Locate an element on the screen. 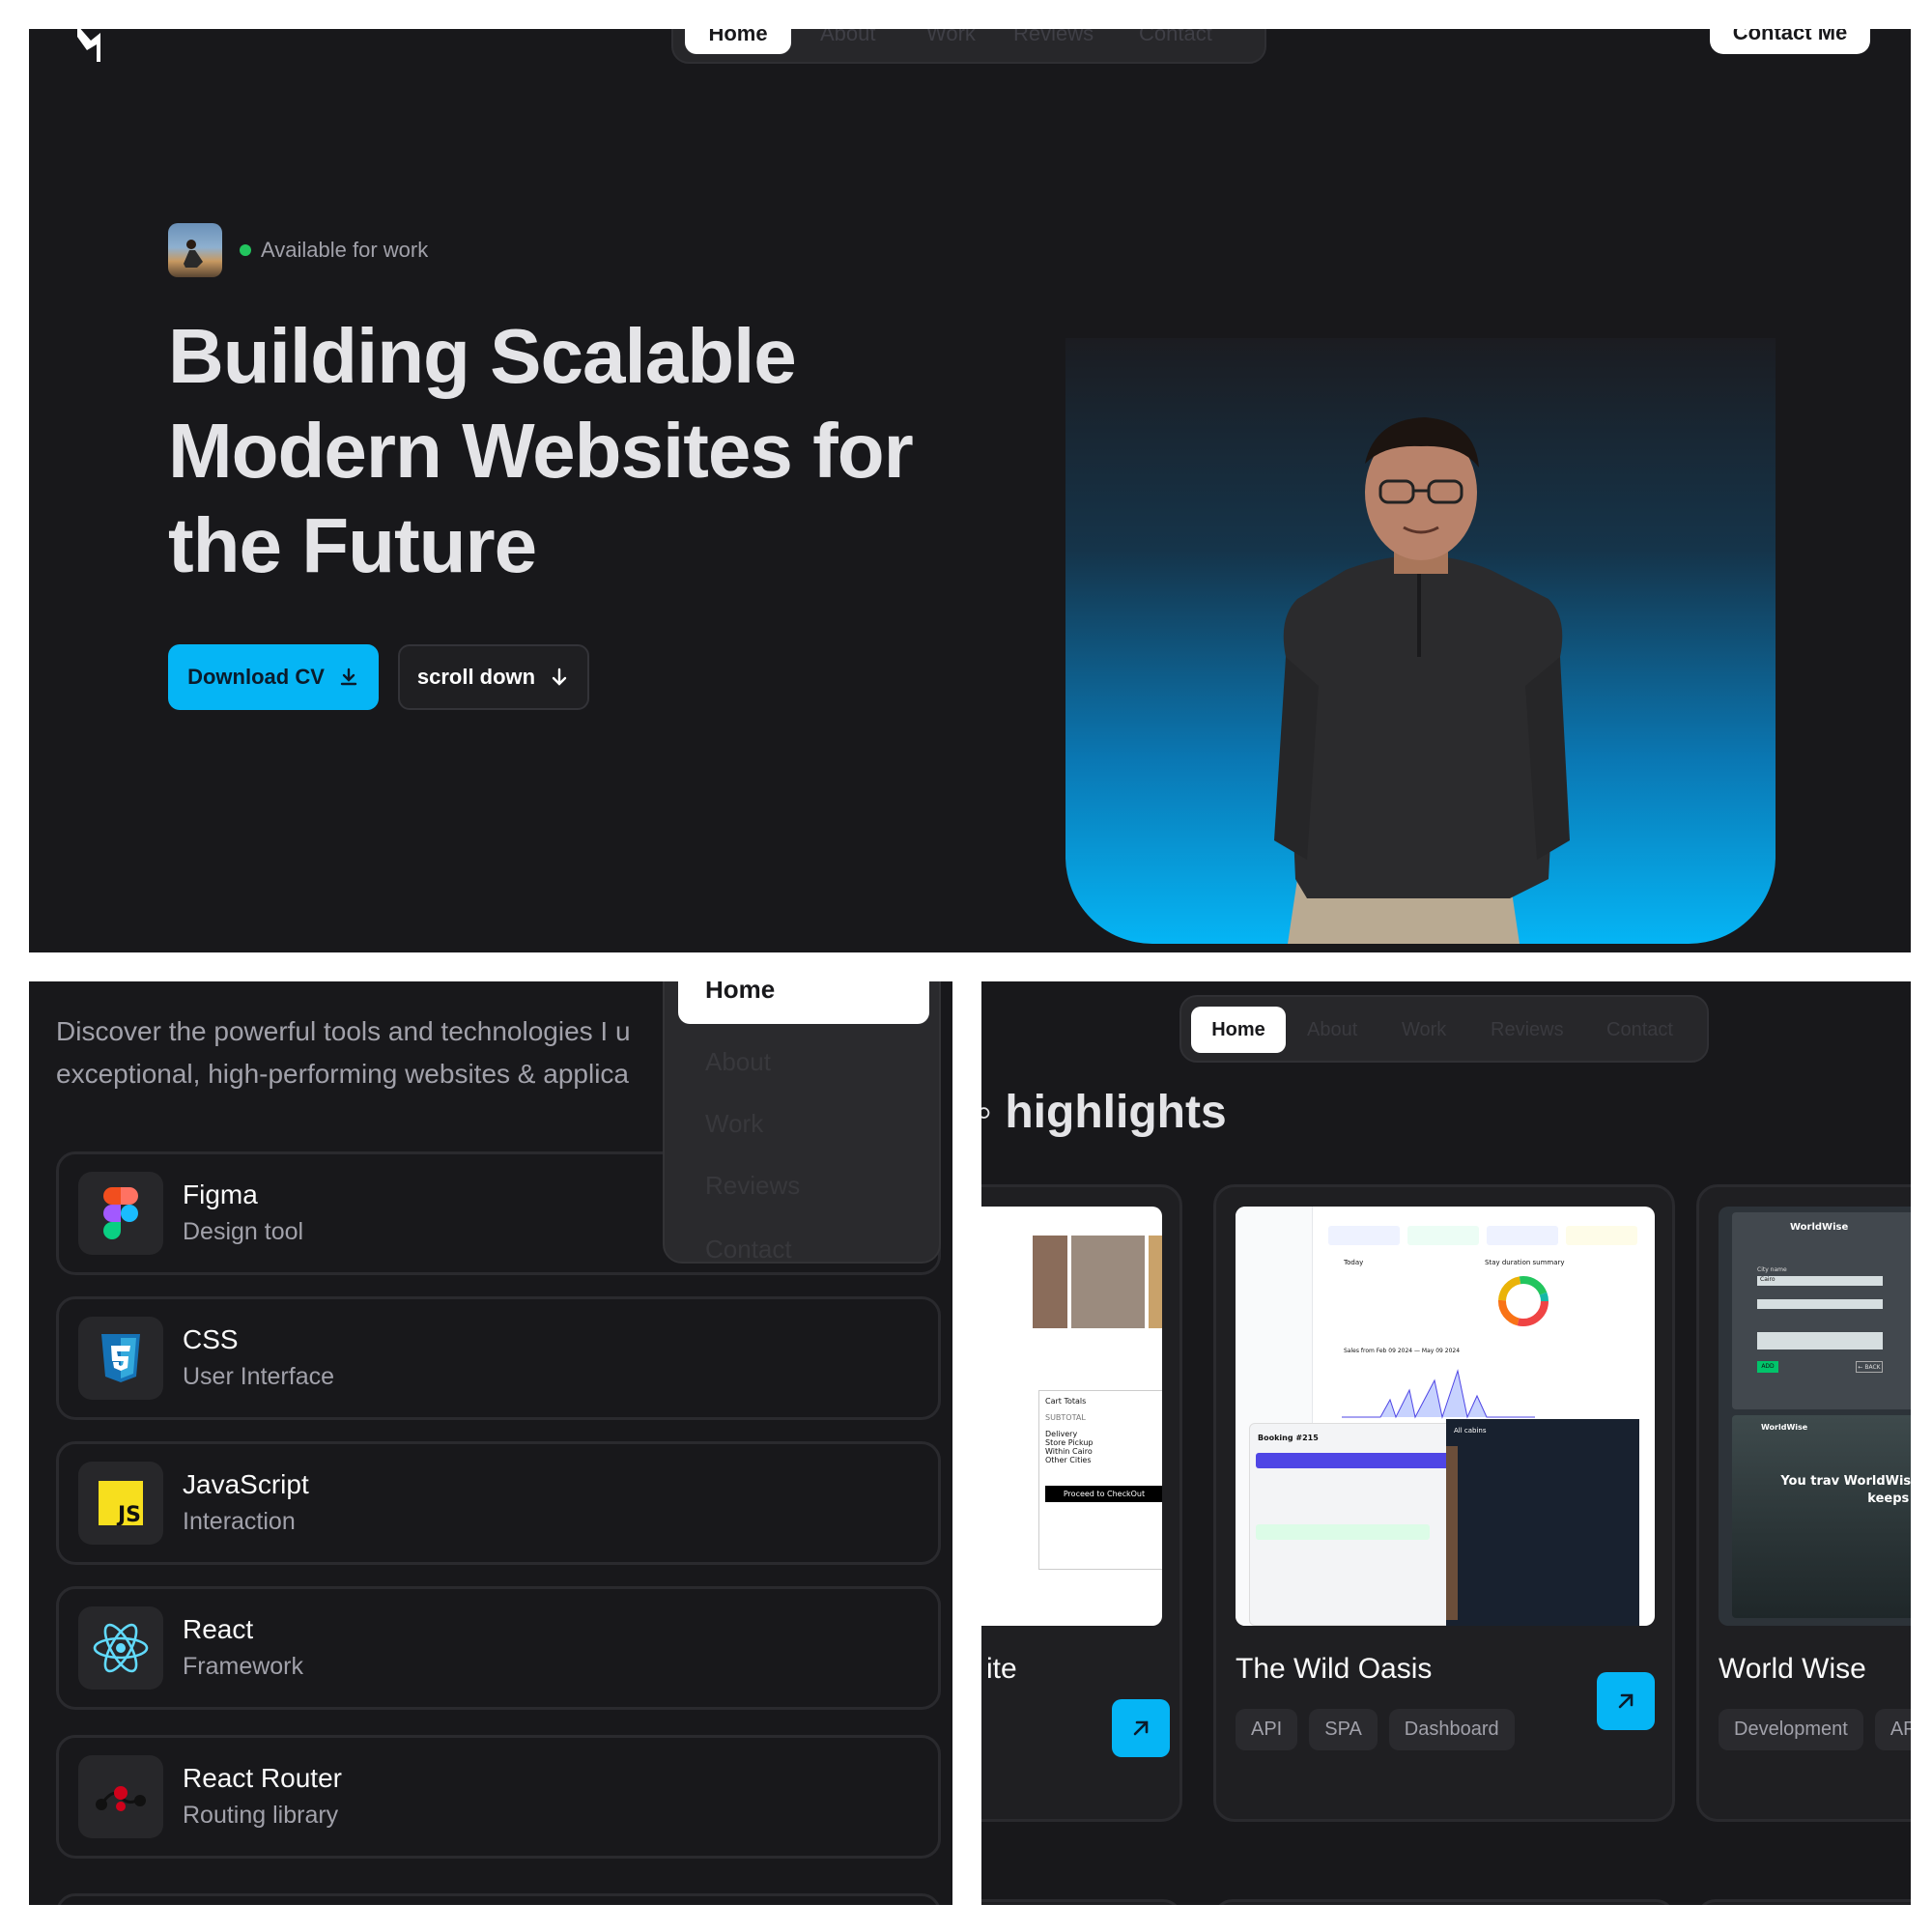 This screenshot has width=1932, height=1932. tool-card-css: CSS User Interface is located at coordinates (498, 1358).